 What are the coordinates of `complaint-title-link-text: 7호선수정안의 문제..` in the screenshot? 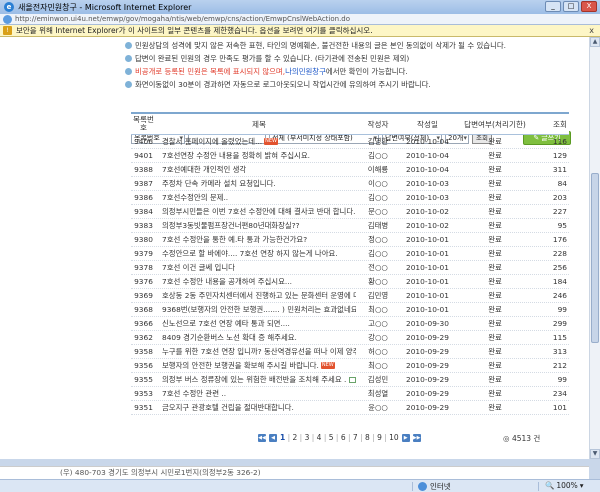 It's located at (195, 197).